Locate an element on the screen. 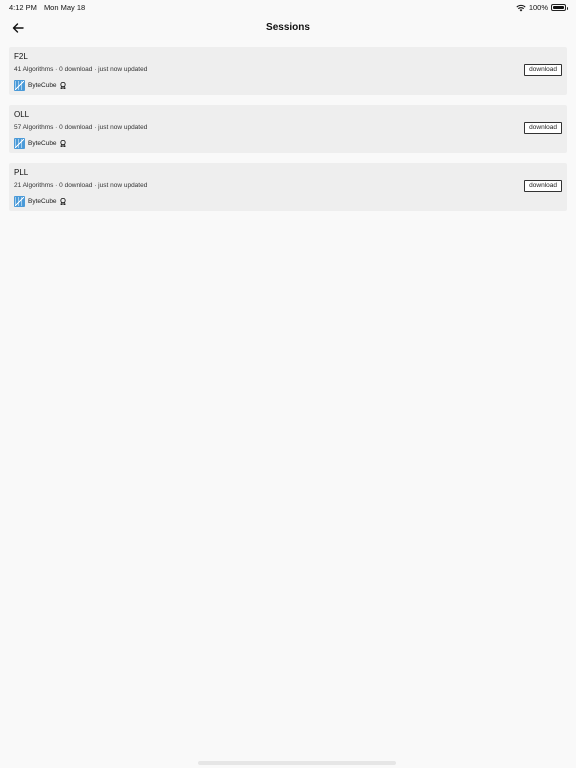  page-title: Sessions is located at coordinates (288, 27).